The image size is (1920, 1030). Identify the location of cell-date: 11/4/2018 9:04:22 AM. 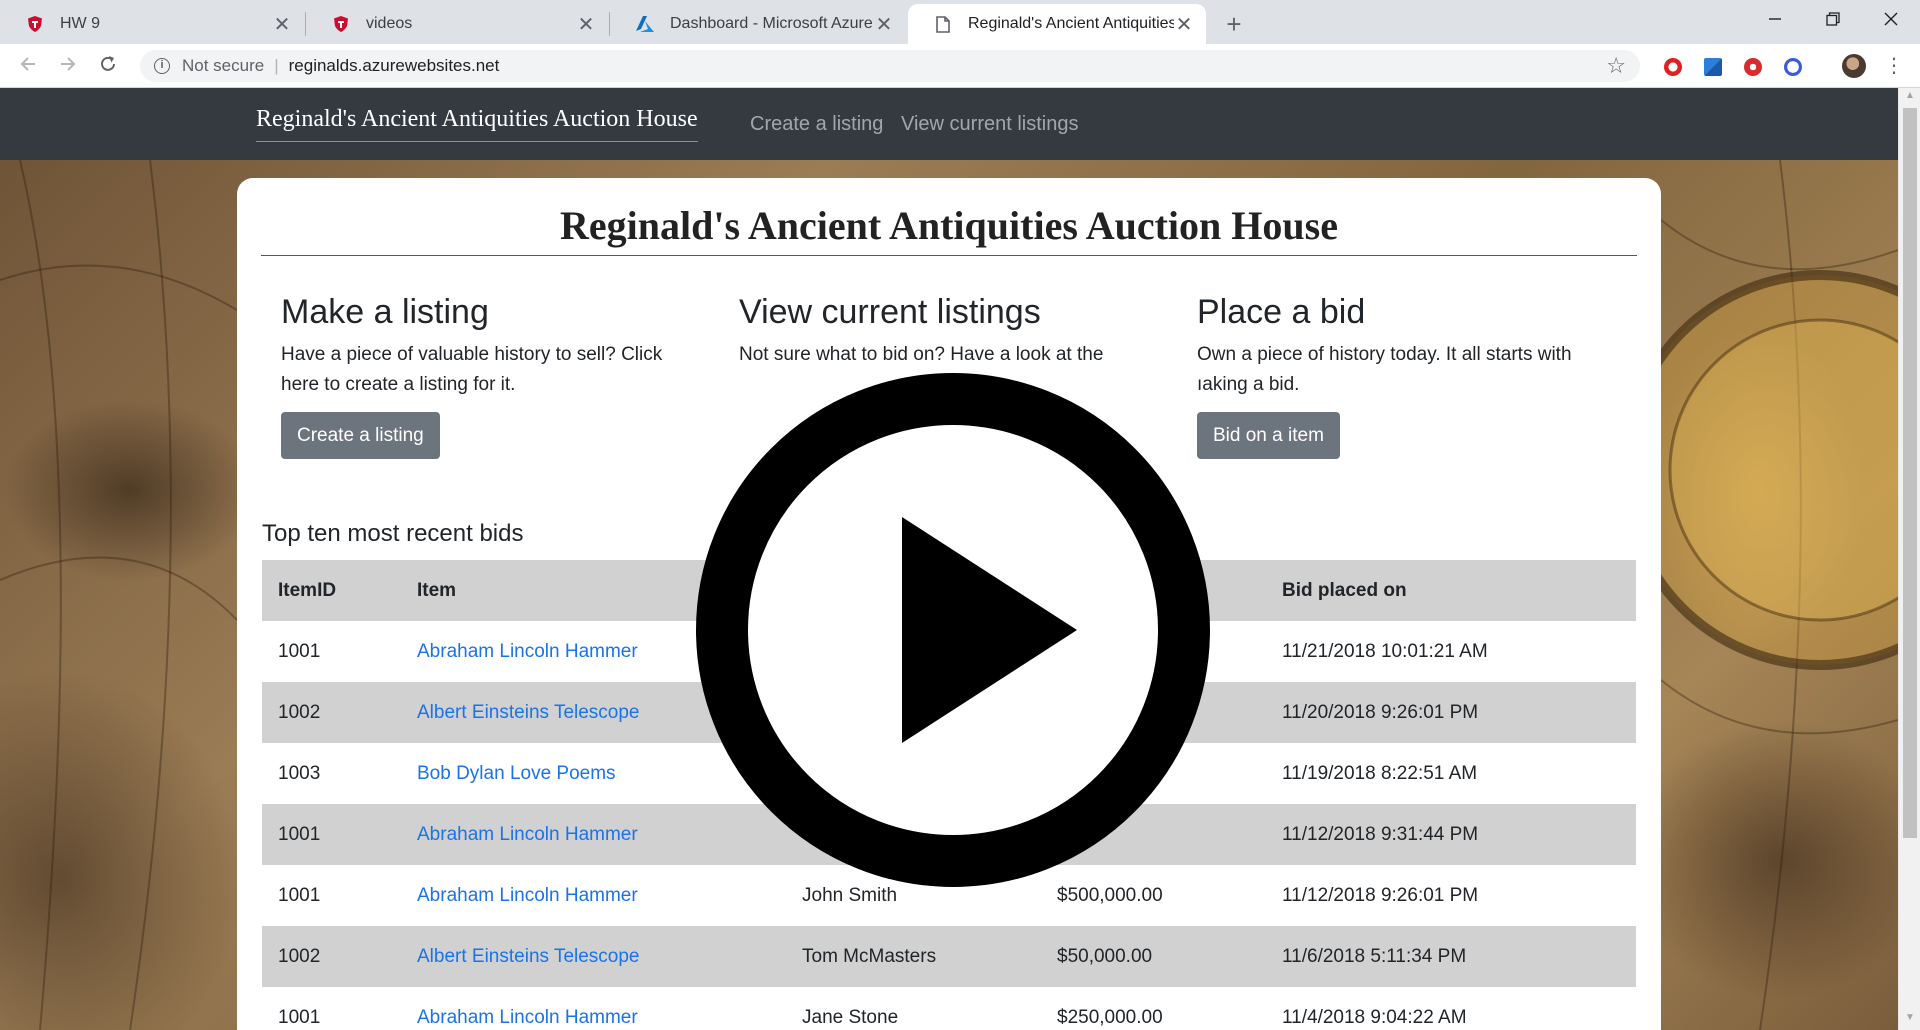
(1374, 1017).